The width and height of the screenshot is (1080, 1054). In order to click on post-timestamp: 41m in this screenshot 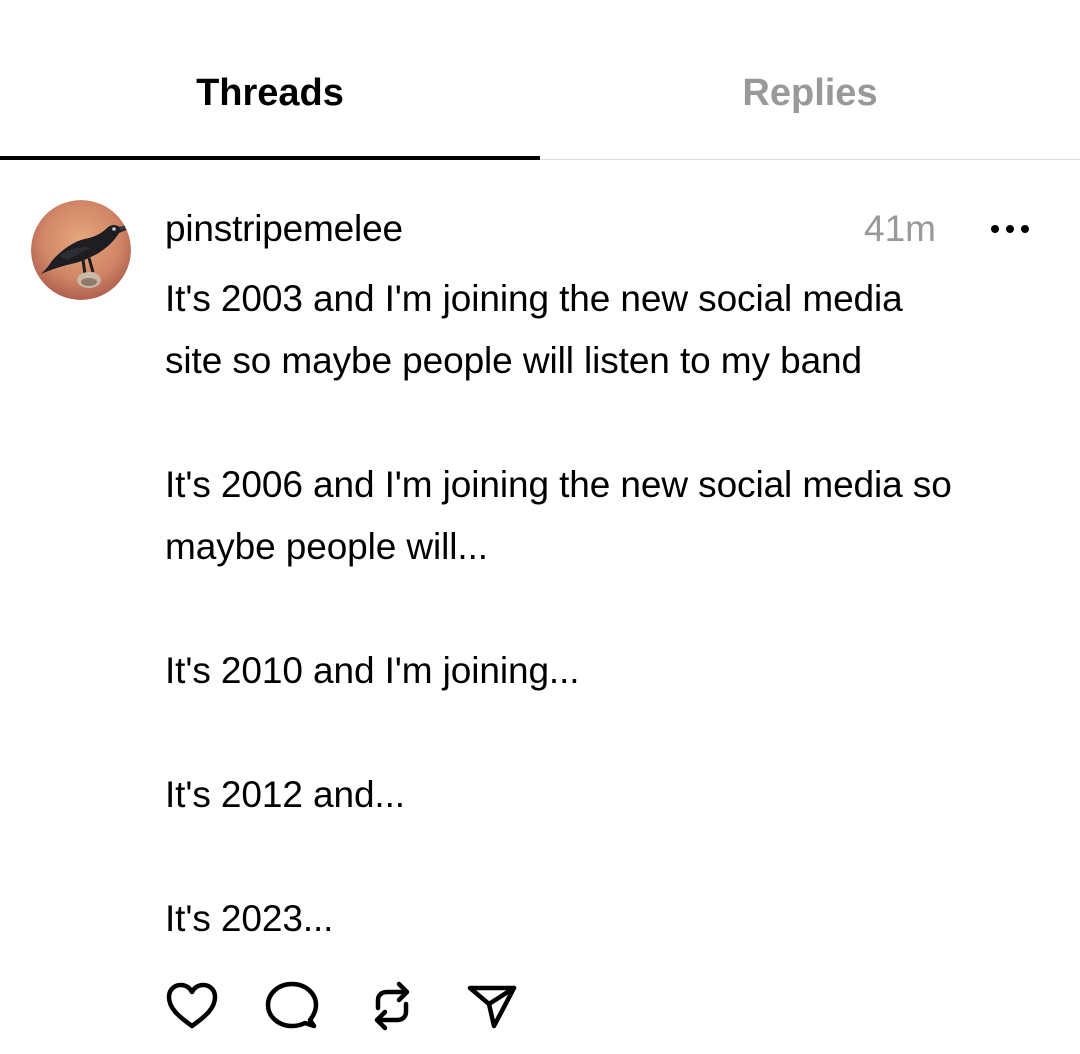, I will do `click(900, 228)`.